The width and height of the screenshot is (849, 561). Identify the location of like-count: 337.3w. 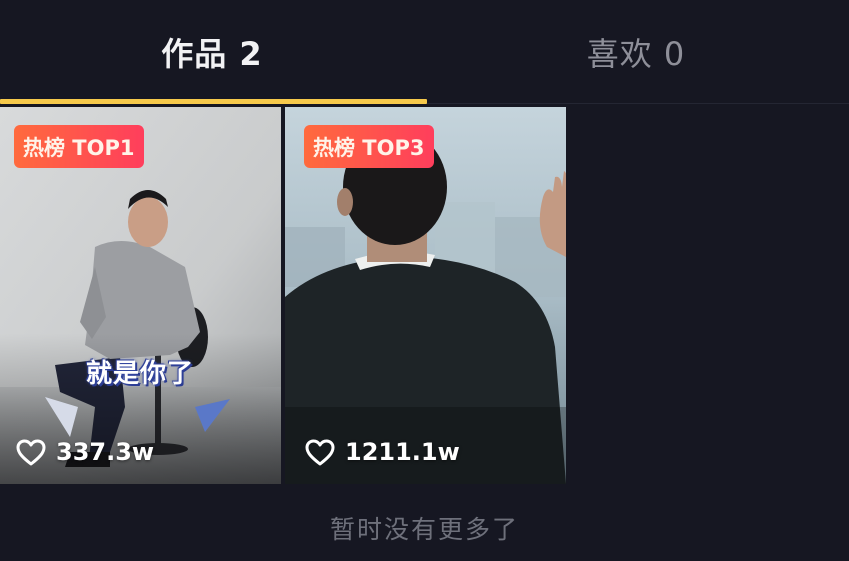
(85, 452).